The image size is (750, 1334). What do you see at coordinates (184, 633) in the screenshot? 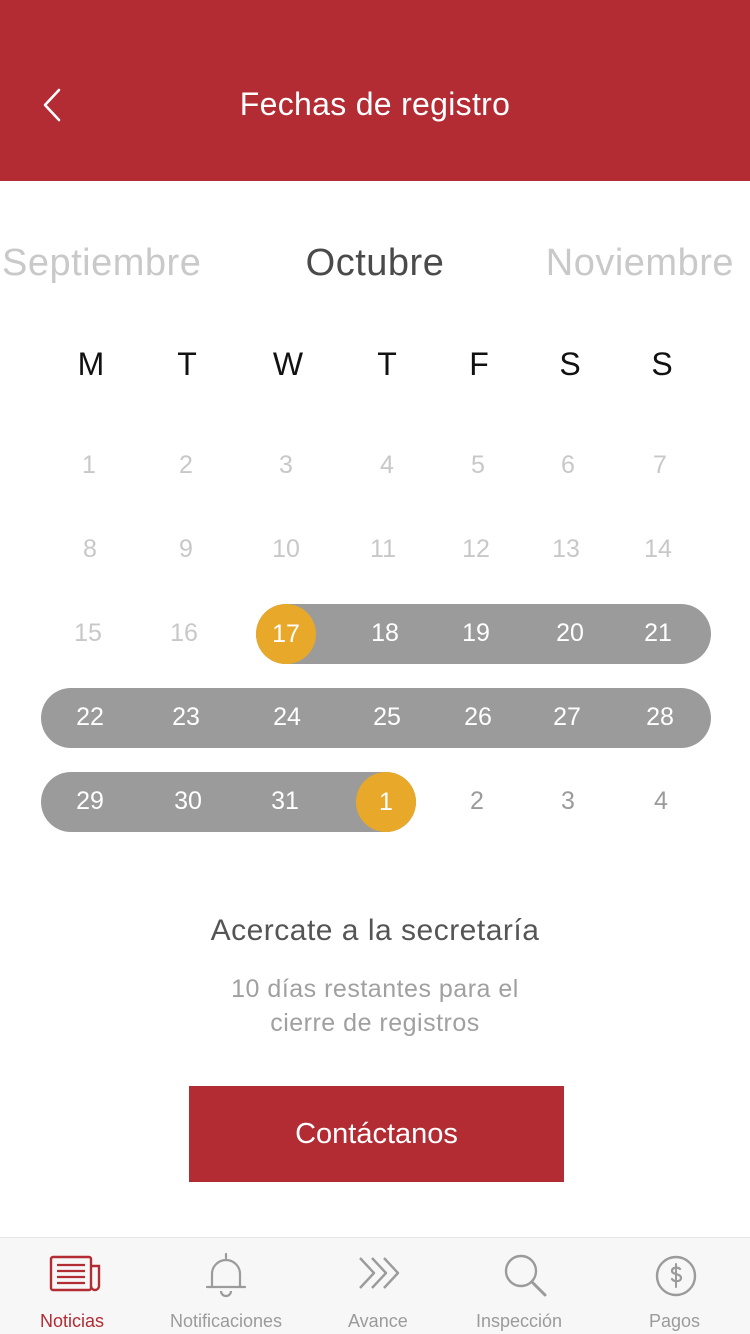
I see `calendar-day: 16` at bounding box center [184, 633].